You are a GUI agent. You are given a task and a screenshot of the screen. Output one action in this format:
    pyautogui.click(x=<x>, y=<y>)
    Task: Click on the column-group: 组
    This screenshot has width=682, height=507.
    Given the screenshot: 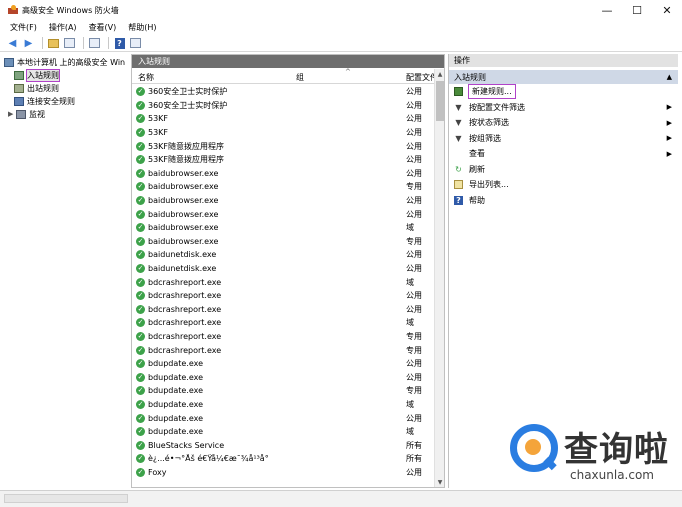 What is the action you would take?
    pyautogui.click(x=300, y=77)
    